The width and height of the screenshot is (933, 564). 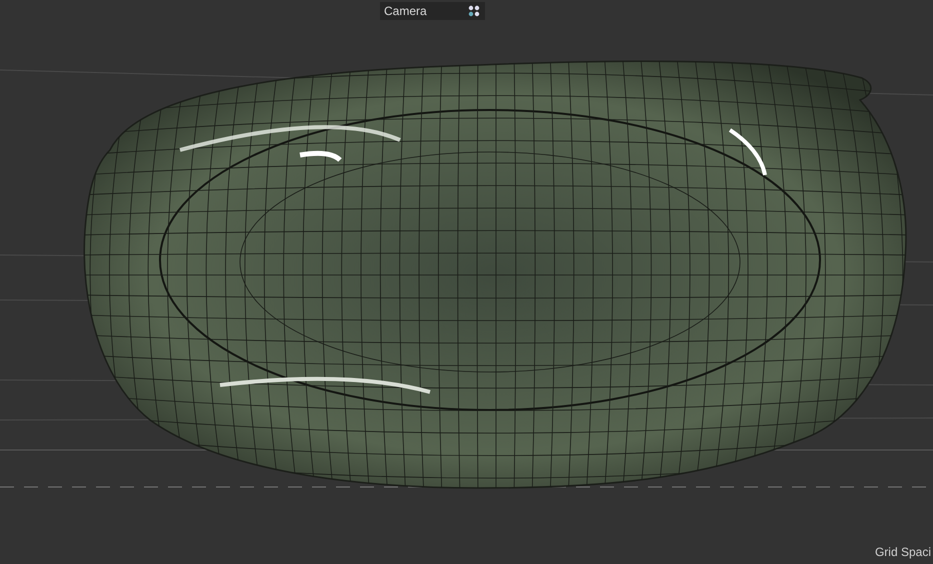 I want to click on grid-spacing-label: Grid Spaci, so click(x=902, y=552).